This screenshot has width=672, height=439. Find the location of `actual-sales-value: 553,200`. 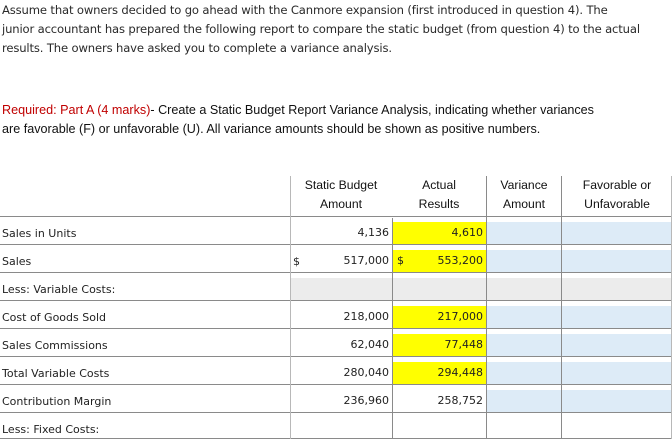

actual-sales-value: 553,200 is located at coordinates (460, 260).